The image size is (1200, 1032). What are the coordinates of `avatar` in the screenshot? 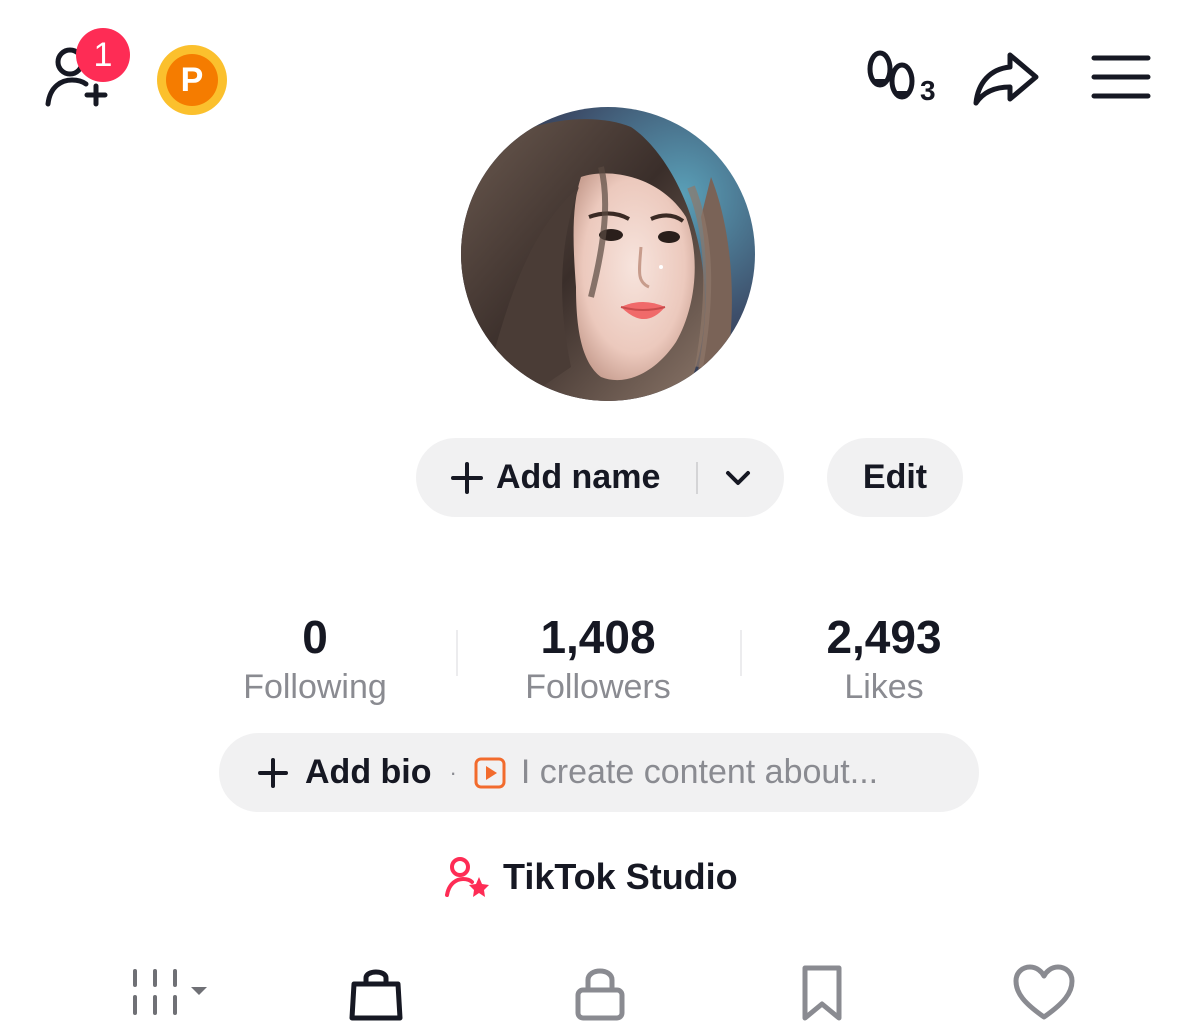 It's located at (608, 254).